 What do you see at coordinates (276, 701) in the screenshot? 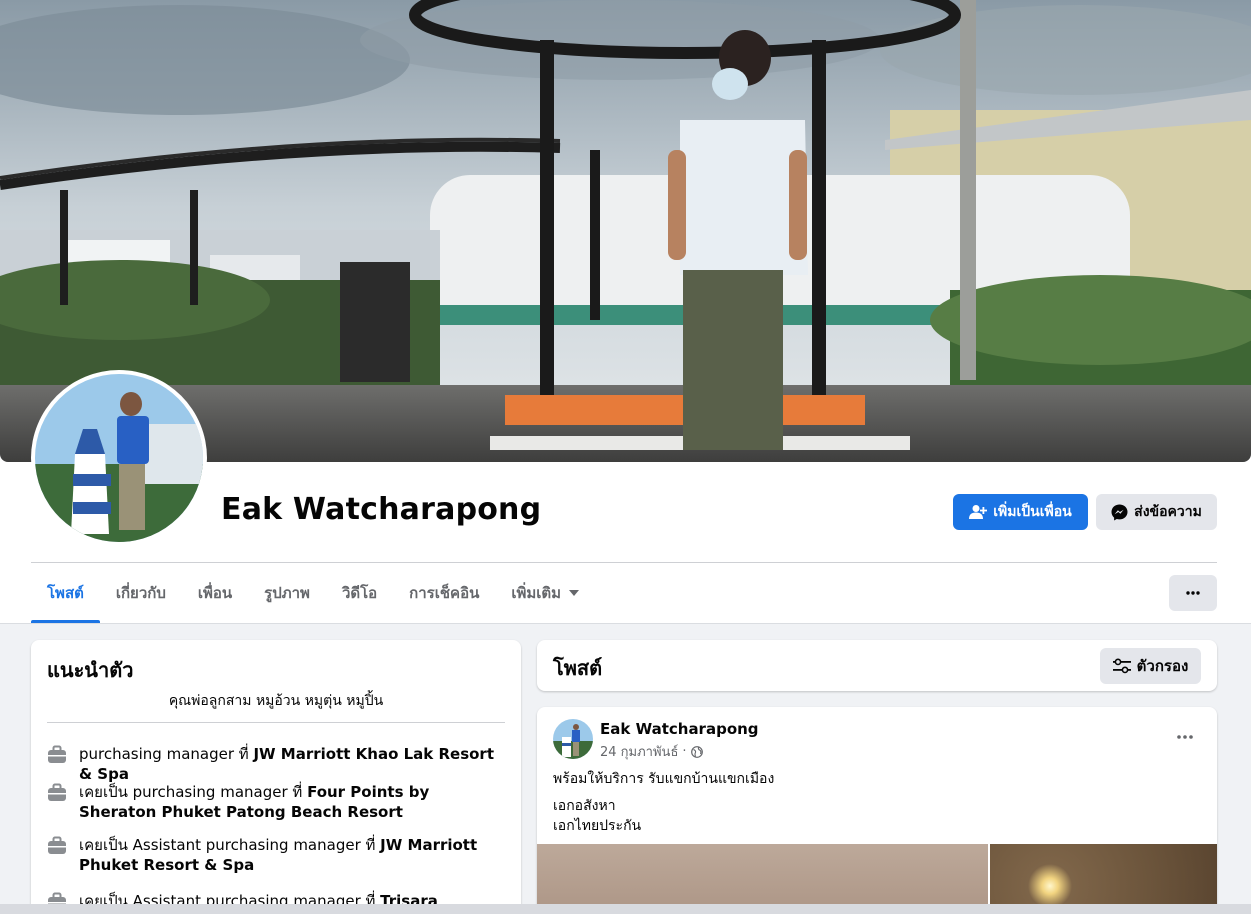
I see `intro-bio: คุณพ่อลูกสาม หมูอ้วน หมูตุ่น หมูปิ้น` at bounding box center [276, 701].